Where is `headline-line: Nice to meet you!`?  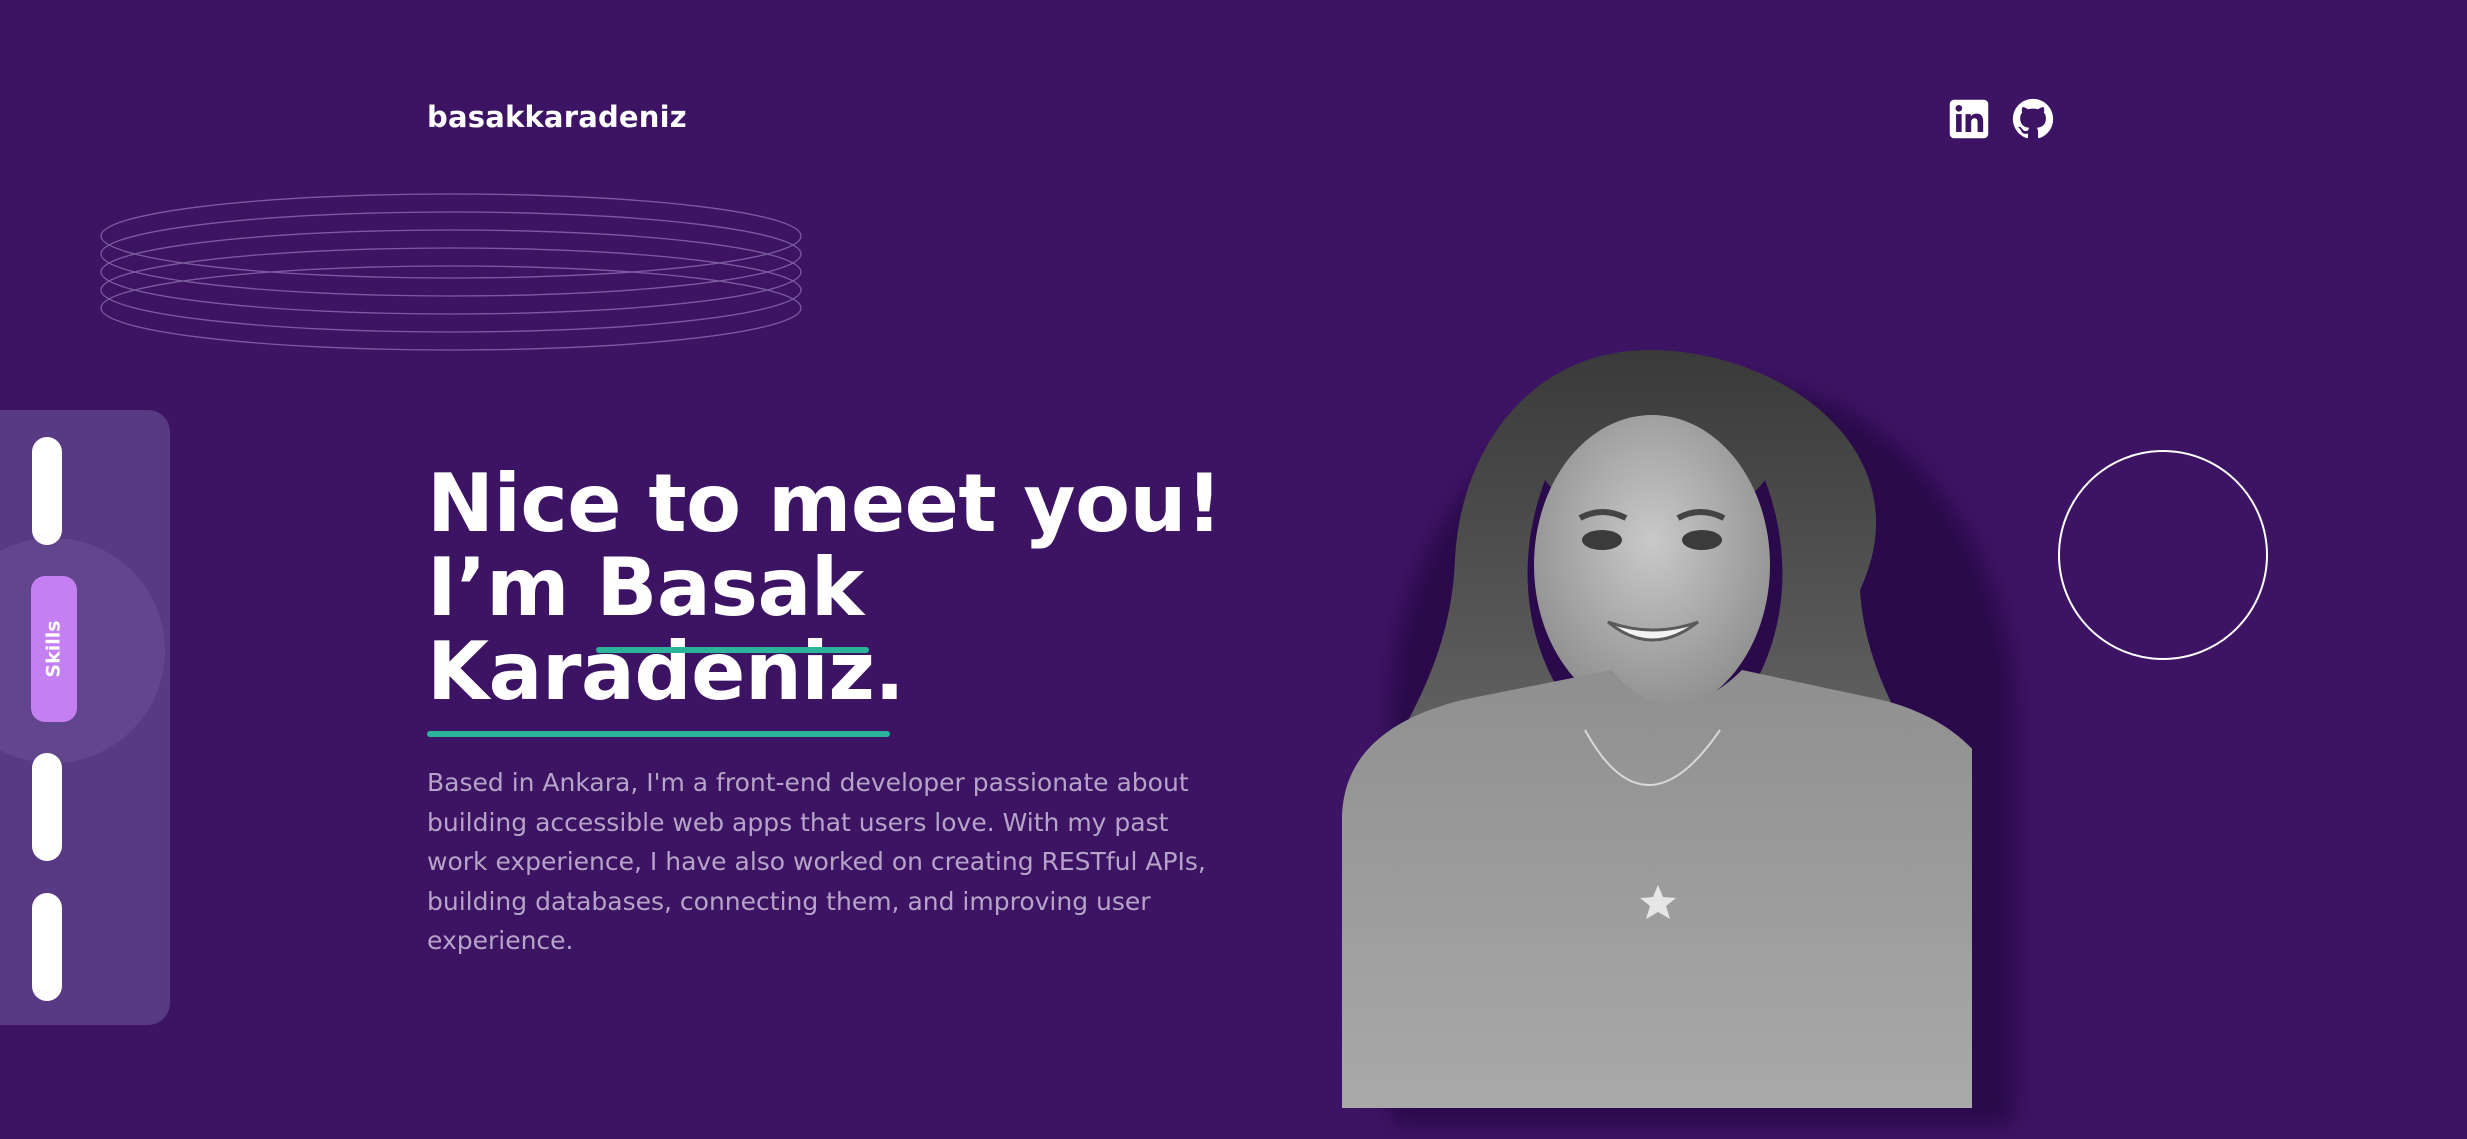 headline-line: Nice to meet you! is located at coordinates (824, 503).